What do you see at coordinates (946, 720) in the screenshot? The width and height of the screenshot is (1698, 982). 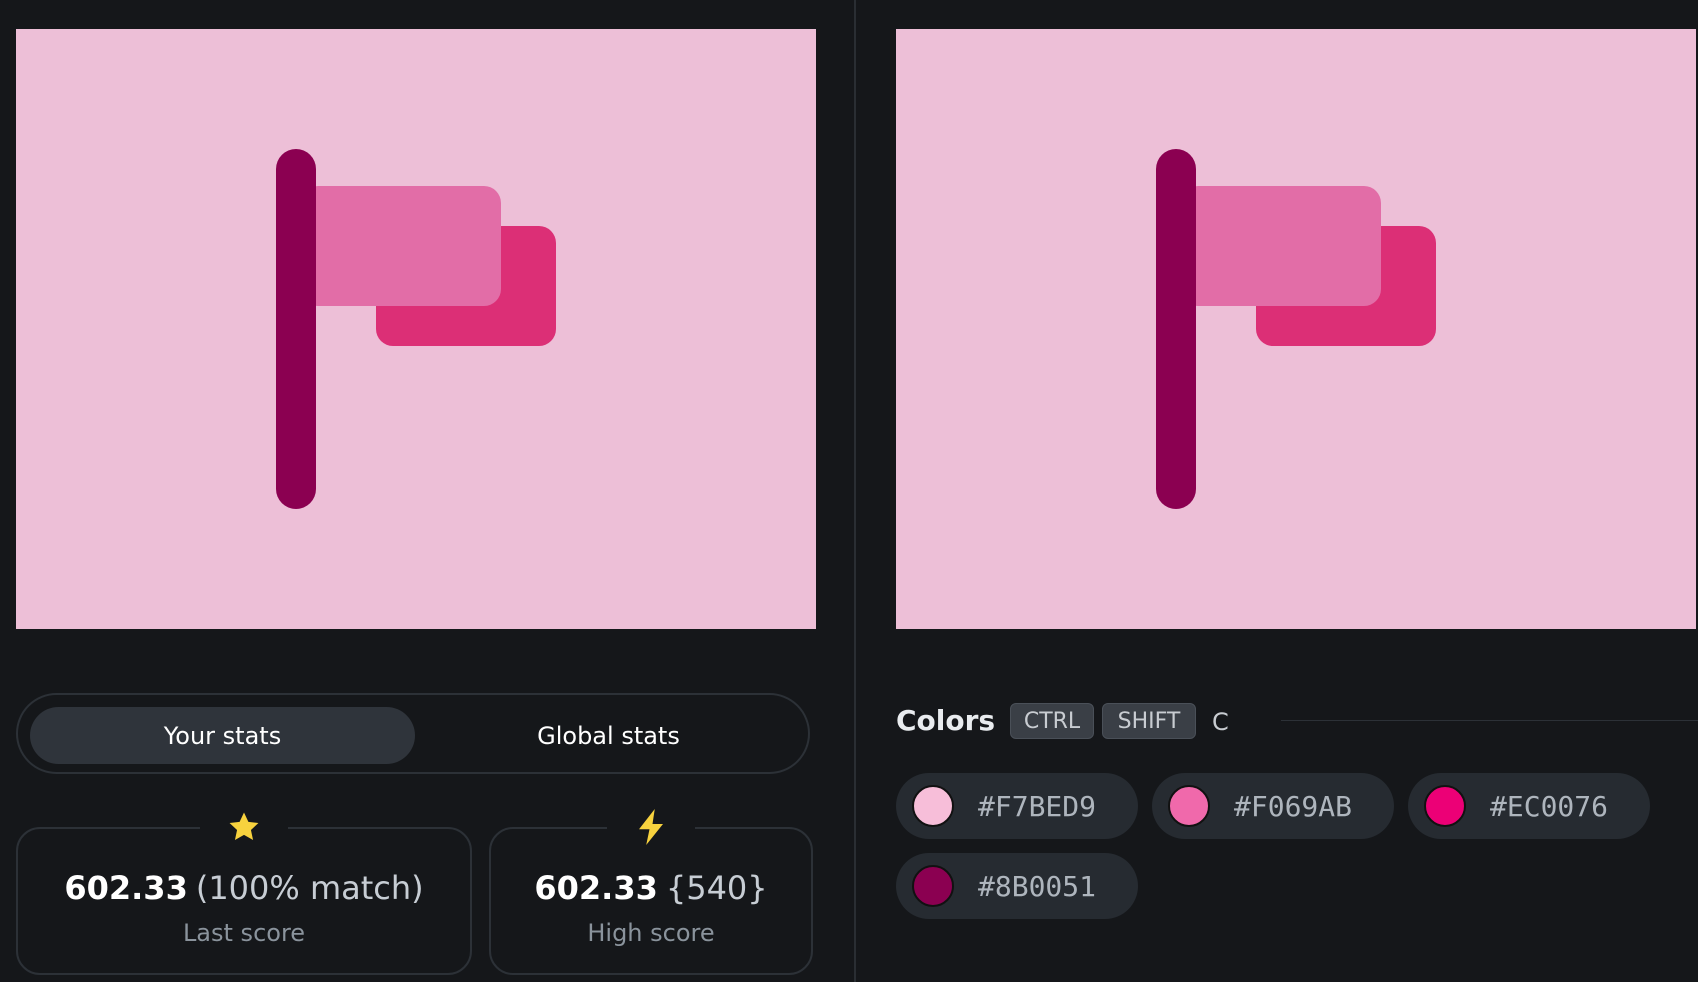 I see `colors-title: Colors` at bounding box center [946, 720].